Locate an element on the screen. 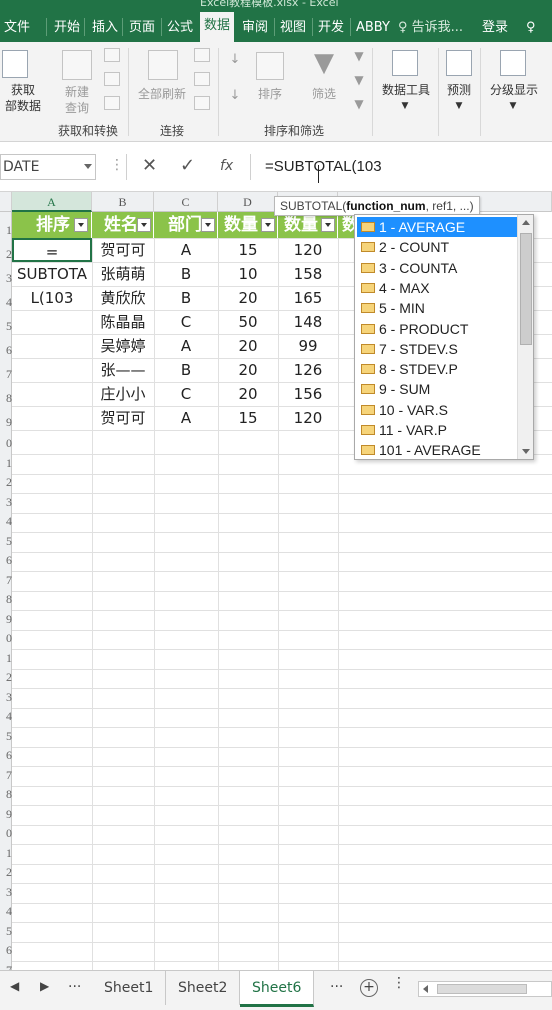 The width and height of the screenshot is (552, 1010). table-cell-name: 贺可可 is located at coordinates (123, 250).